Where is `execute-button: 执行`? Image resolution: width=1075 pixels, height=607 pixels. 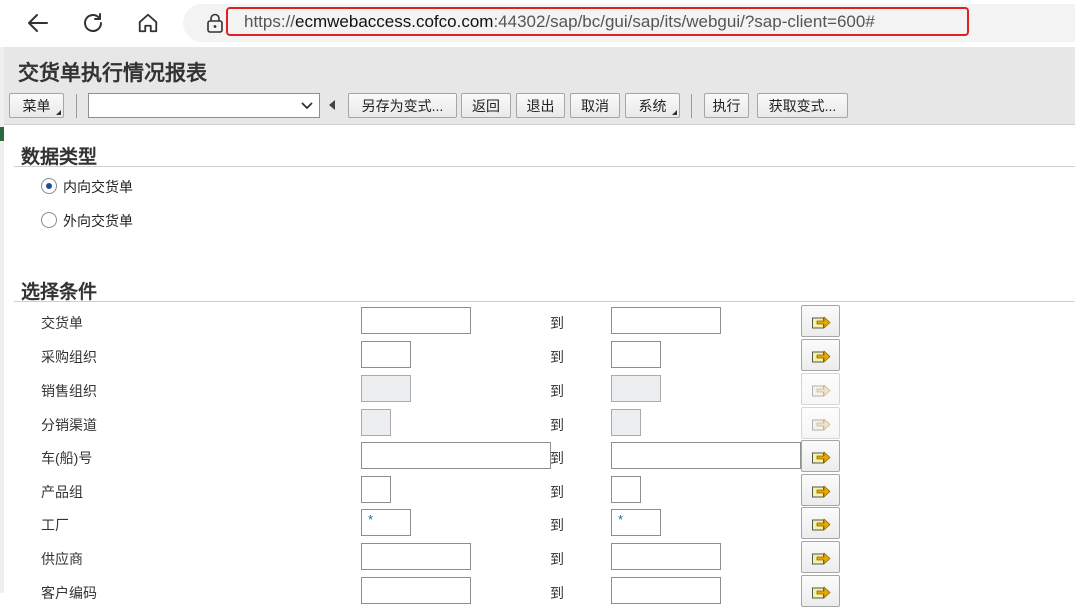
execute-button: 执行 is located at coordinates (726, 105).